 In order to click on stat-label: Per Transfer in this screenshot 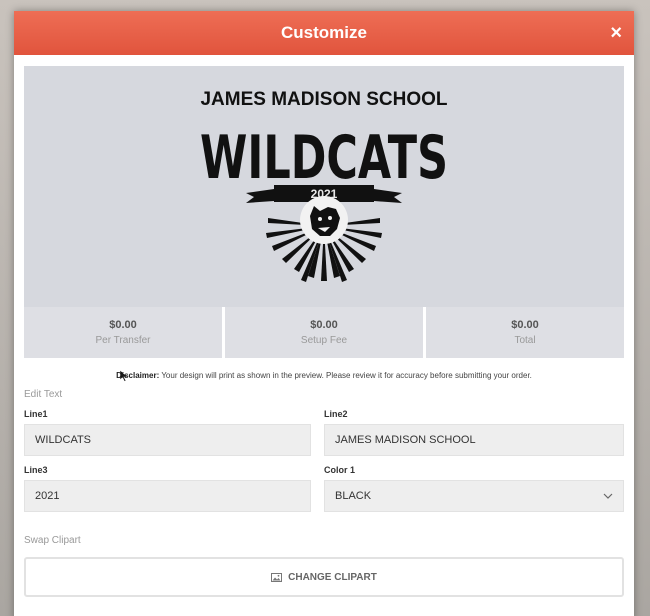, I will do `click(123, 340)`.